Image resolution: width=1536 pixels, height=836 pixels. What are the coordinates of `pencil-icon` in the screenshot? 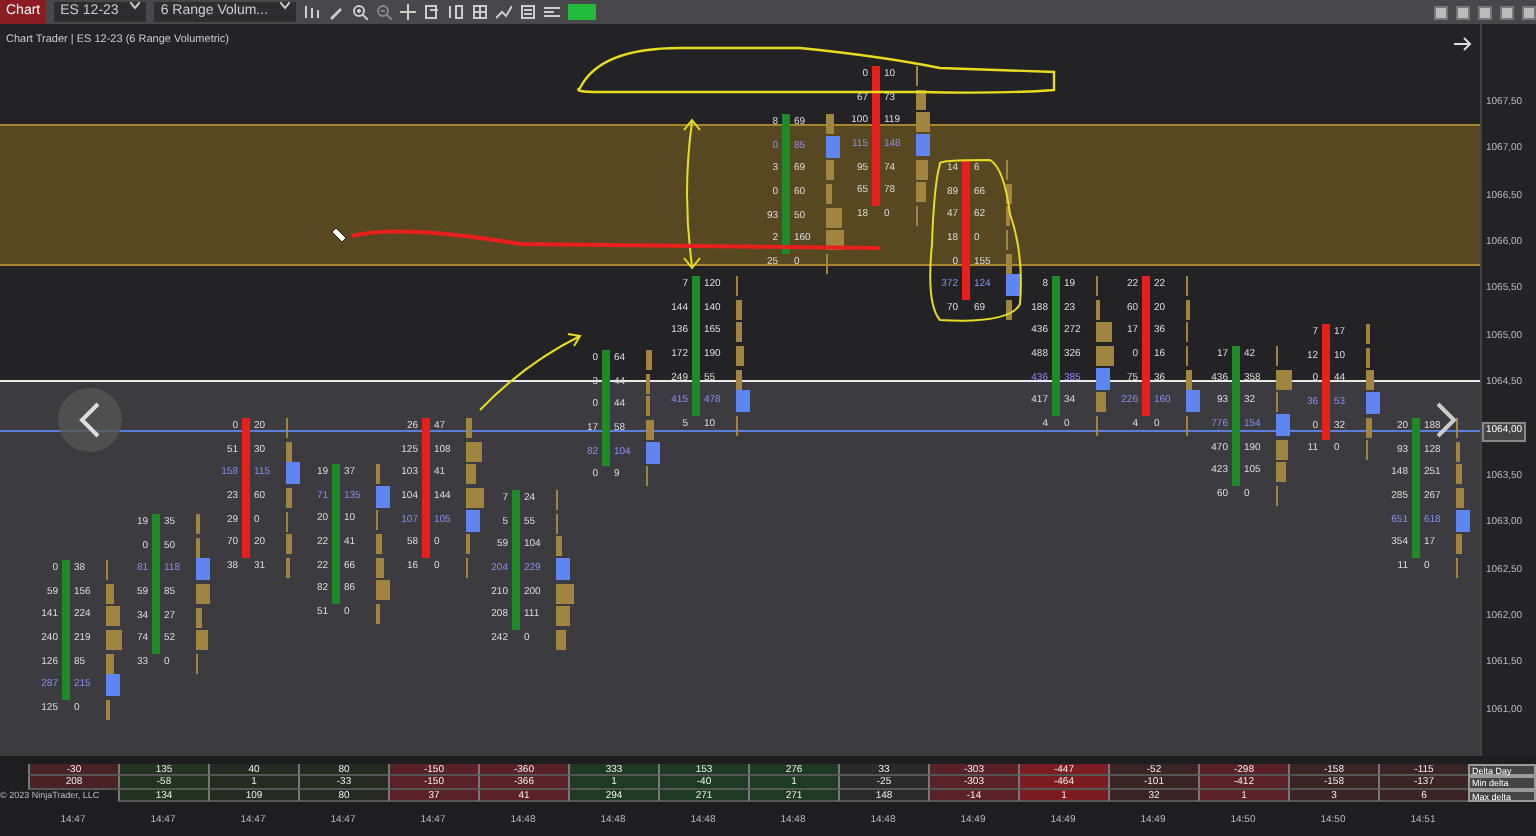 It's located at (336, 12).